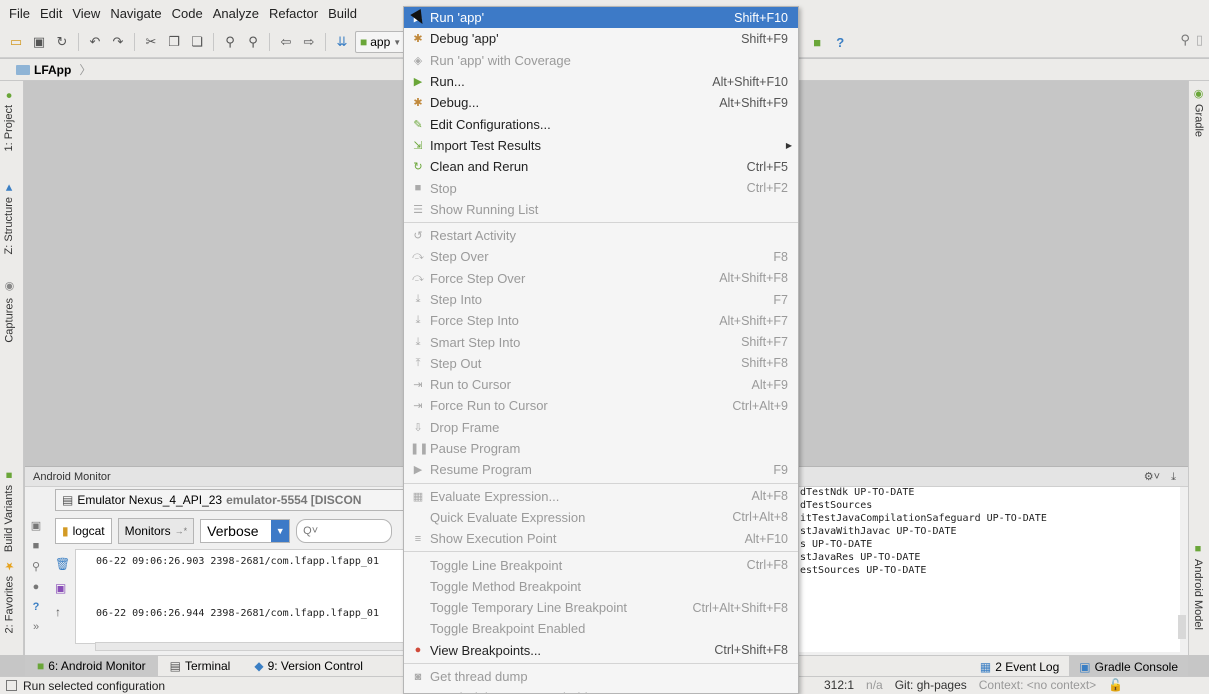 The image size is (1209, 694). What do you see at coordinates (601, 60) in the screenshot?
I see `menu-item-run-app-with-coverage: ◈ Run 'app' with Coverage` at bounding box center [601, 60].